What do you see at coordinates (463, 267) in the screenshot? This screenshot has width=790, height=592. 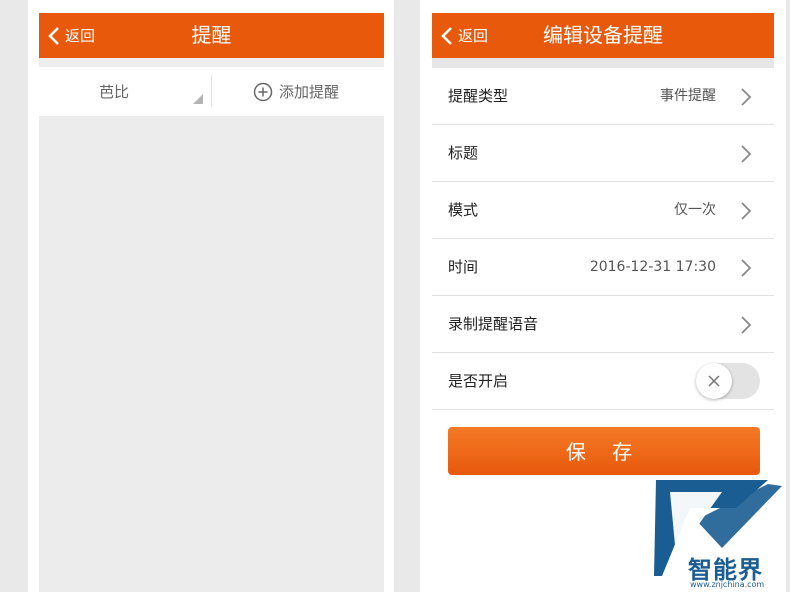 I see `row-label: 时间` at bounding box center [463, 267].